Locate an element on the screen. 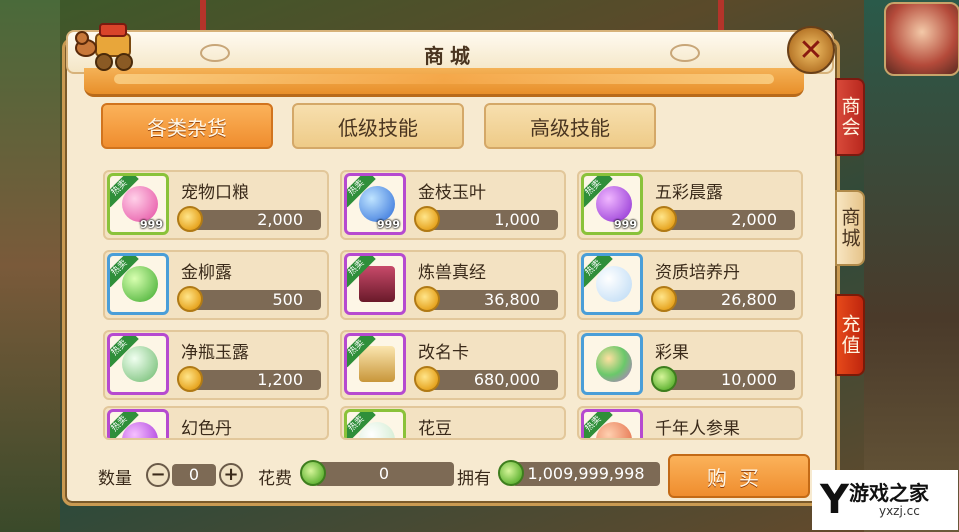 Image resolution: width=959 pixels, height=532 pixels. item-name: 金枝玉叶 is located at coordinates (452, 193).